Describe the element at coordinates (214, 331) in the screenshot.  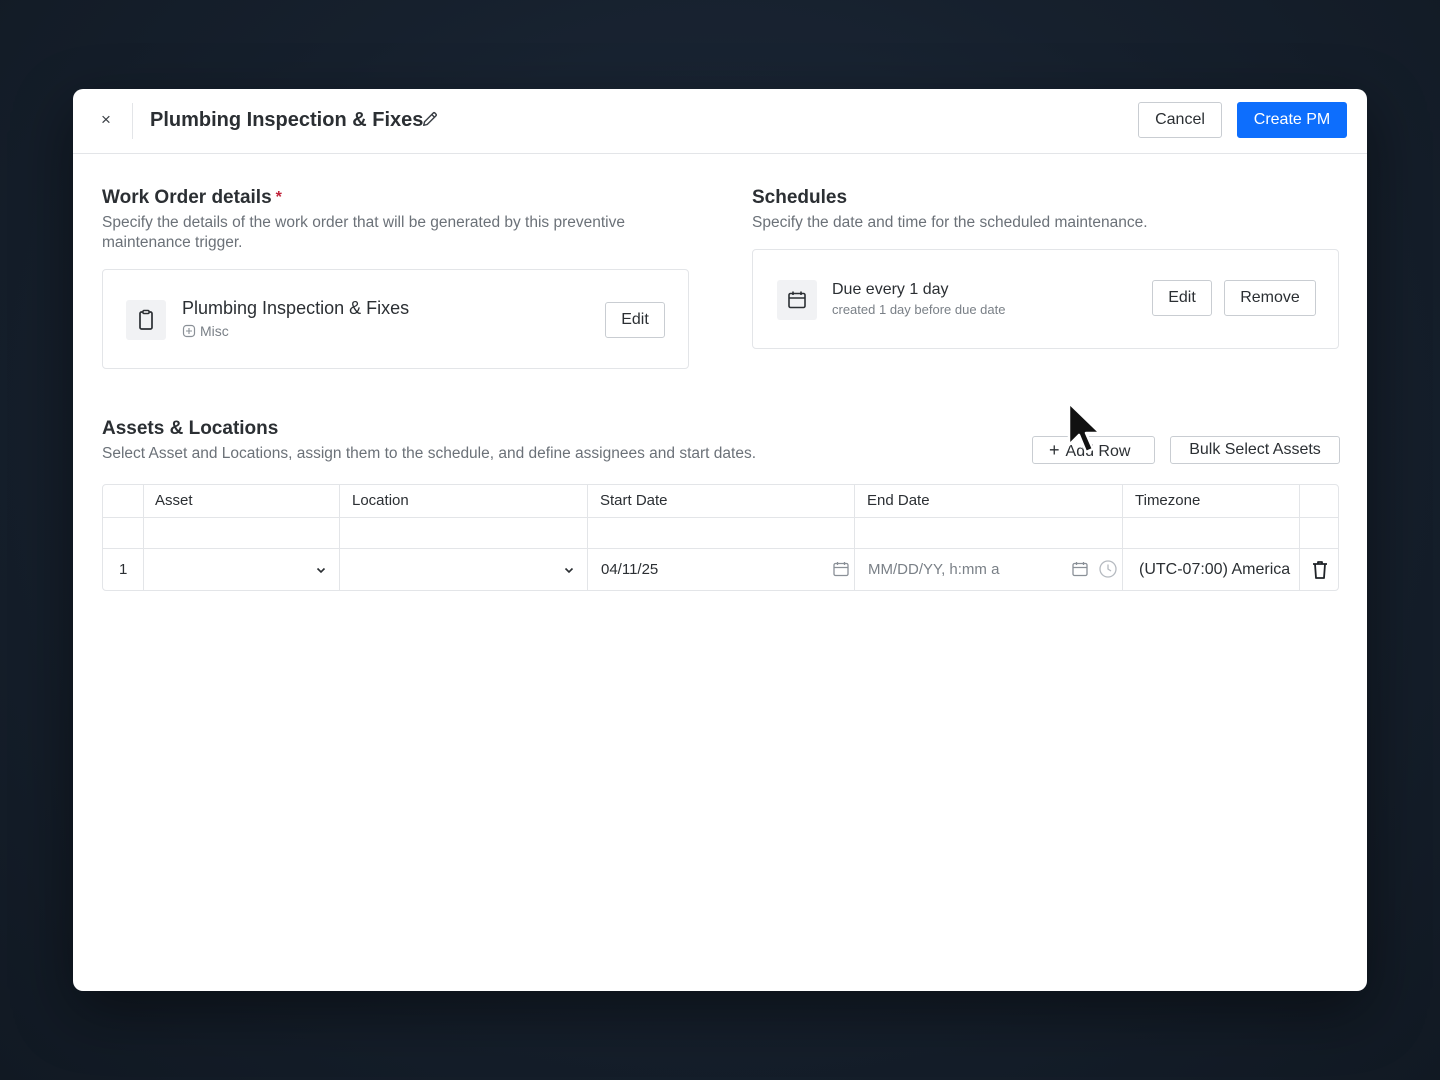
I see `category-label: Misc` at that location.